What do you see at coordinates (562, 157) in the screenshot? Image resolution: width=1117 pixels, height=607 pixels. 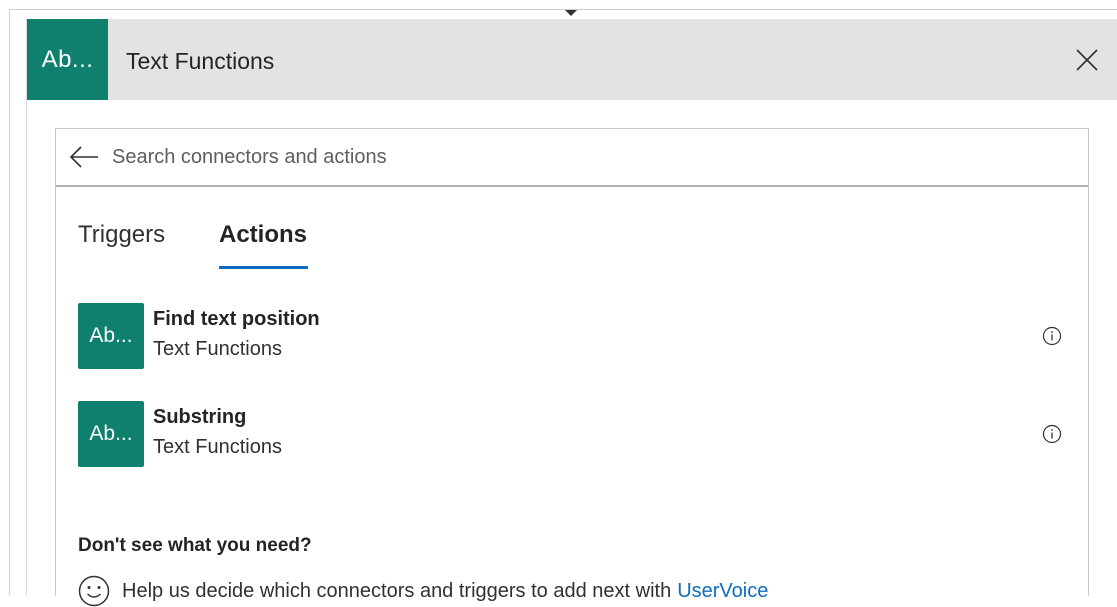 I see `search-input` at bounding box center [562, 157].